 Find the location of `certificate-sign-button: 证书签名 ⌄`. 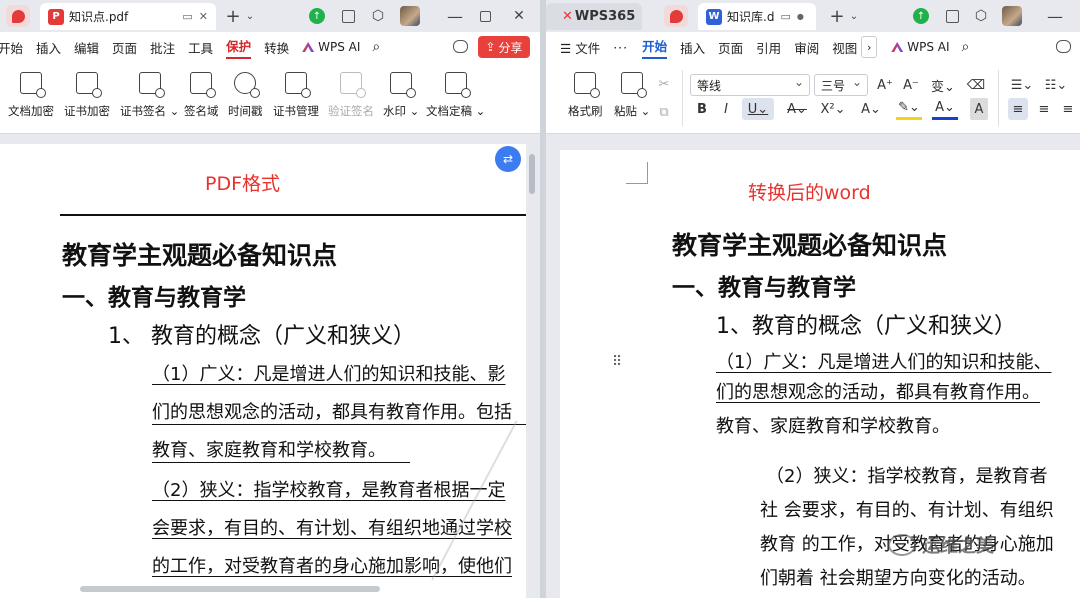

certificate-sign-button: 证书签名 ⌄ is located at coordinates (149, 95).